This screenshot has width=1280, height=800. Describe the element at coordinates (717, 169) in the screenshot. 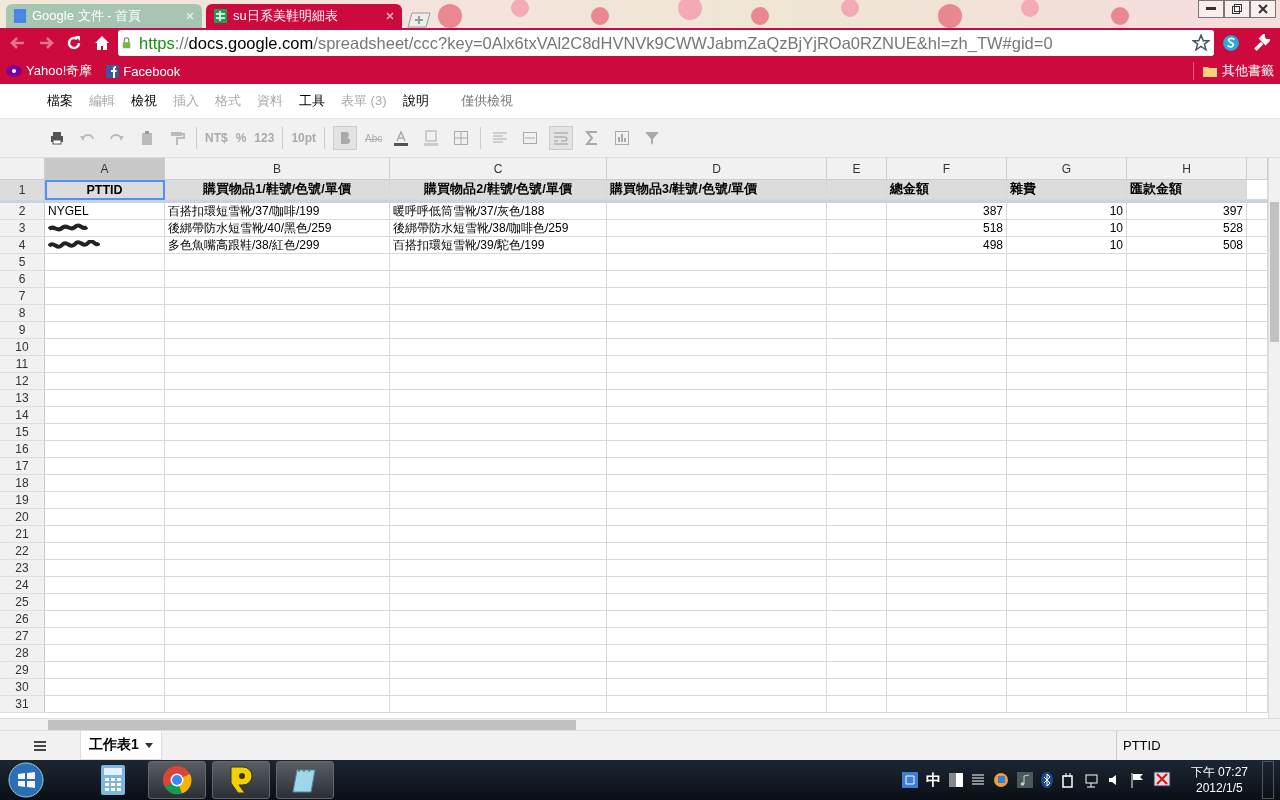

I see `column-header: D` at that location.